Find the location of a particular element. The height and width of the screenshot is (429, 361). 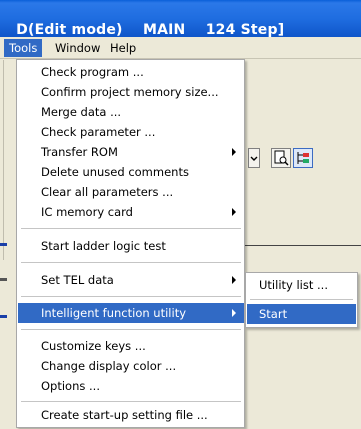

menu-item-delete-unused-comments: Delete unused comments is located at coordinates (131, 172).